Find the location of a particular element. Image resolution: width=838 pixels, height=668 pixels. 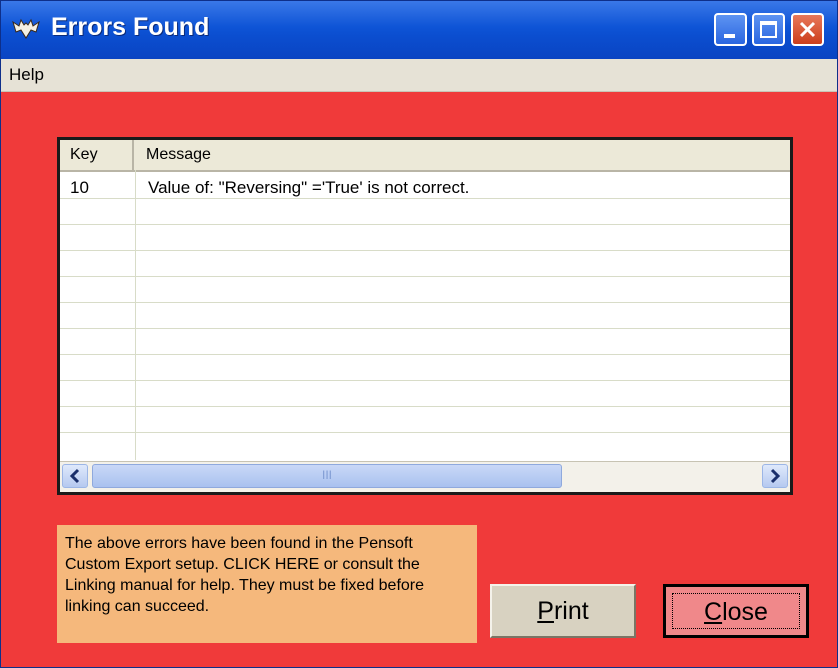

close-window-button is located at coordinates (807, 29).